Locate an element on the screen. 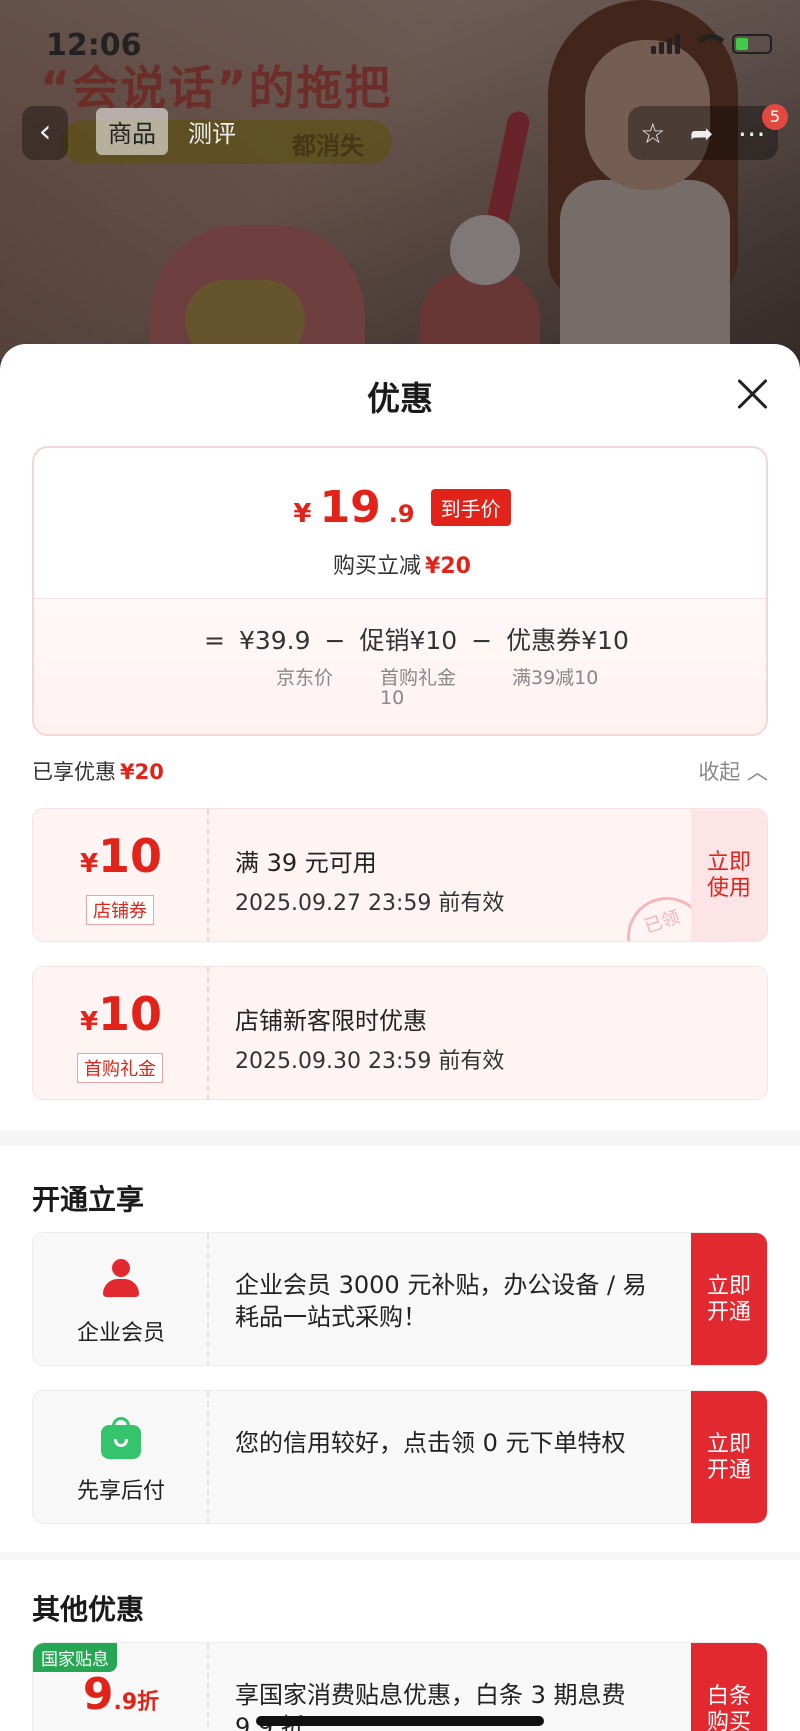 This screenshot has width=800, height=1731. subsidy-number: 9 is located at coordinates (98, 1694).